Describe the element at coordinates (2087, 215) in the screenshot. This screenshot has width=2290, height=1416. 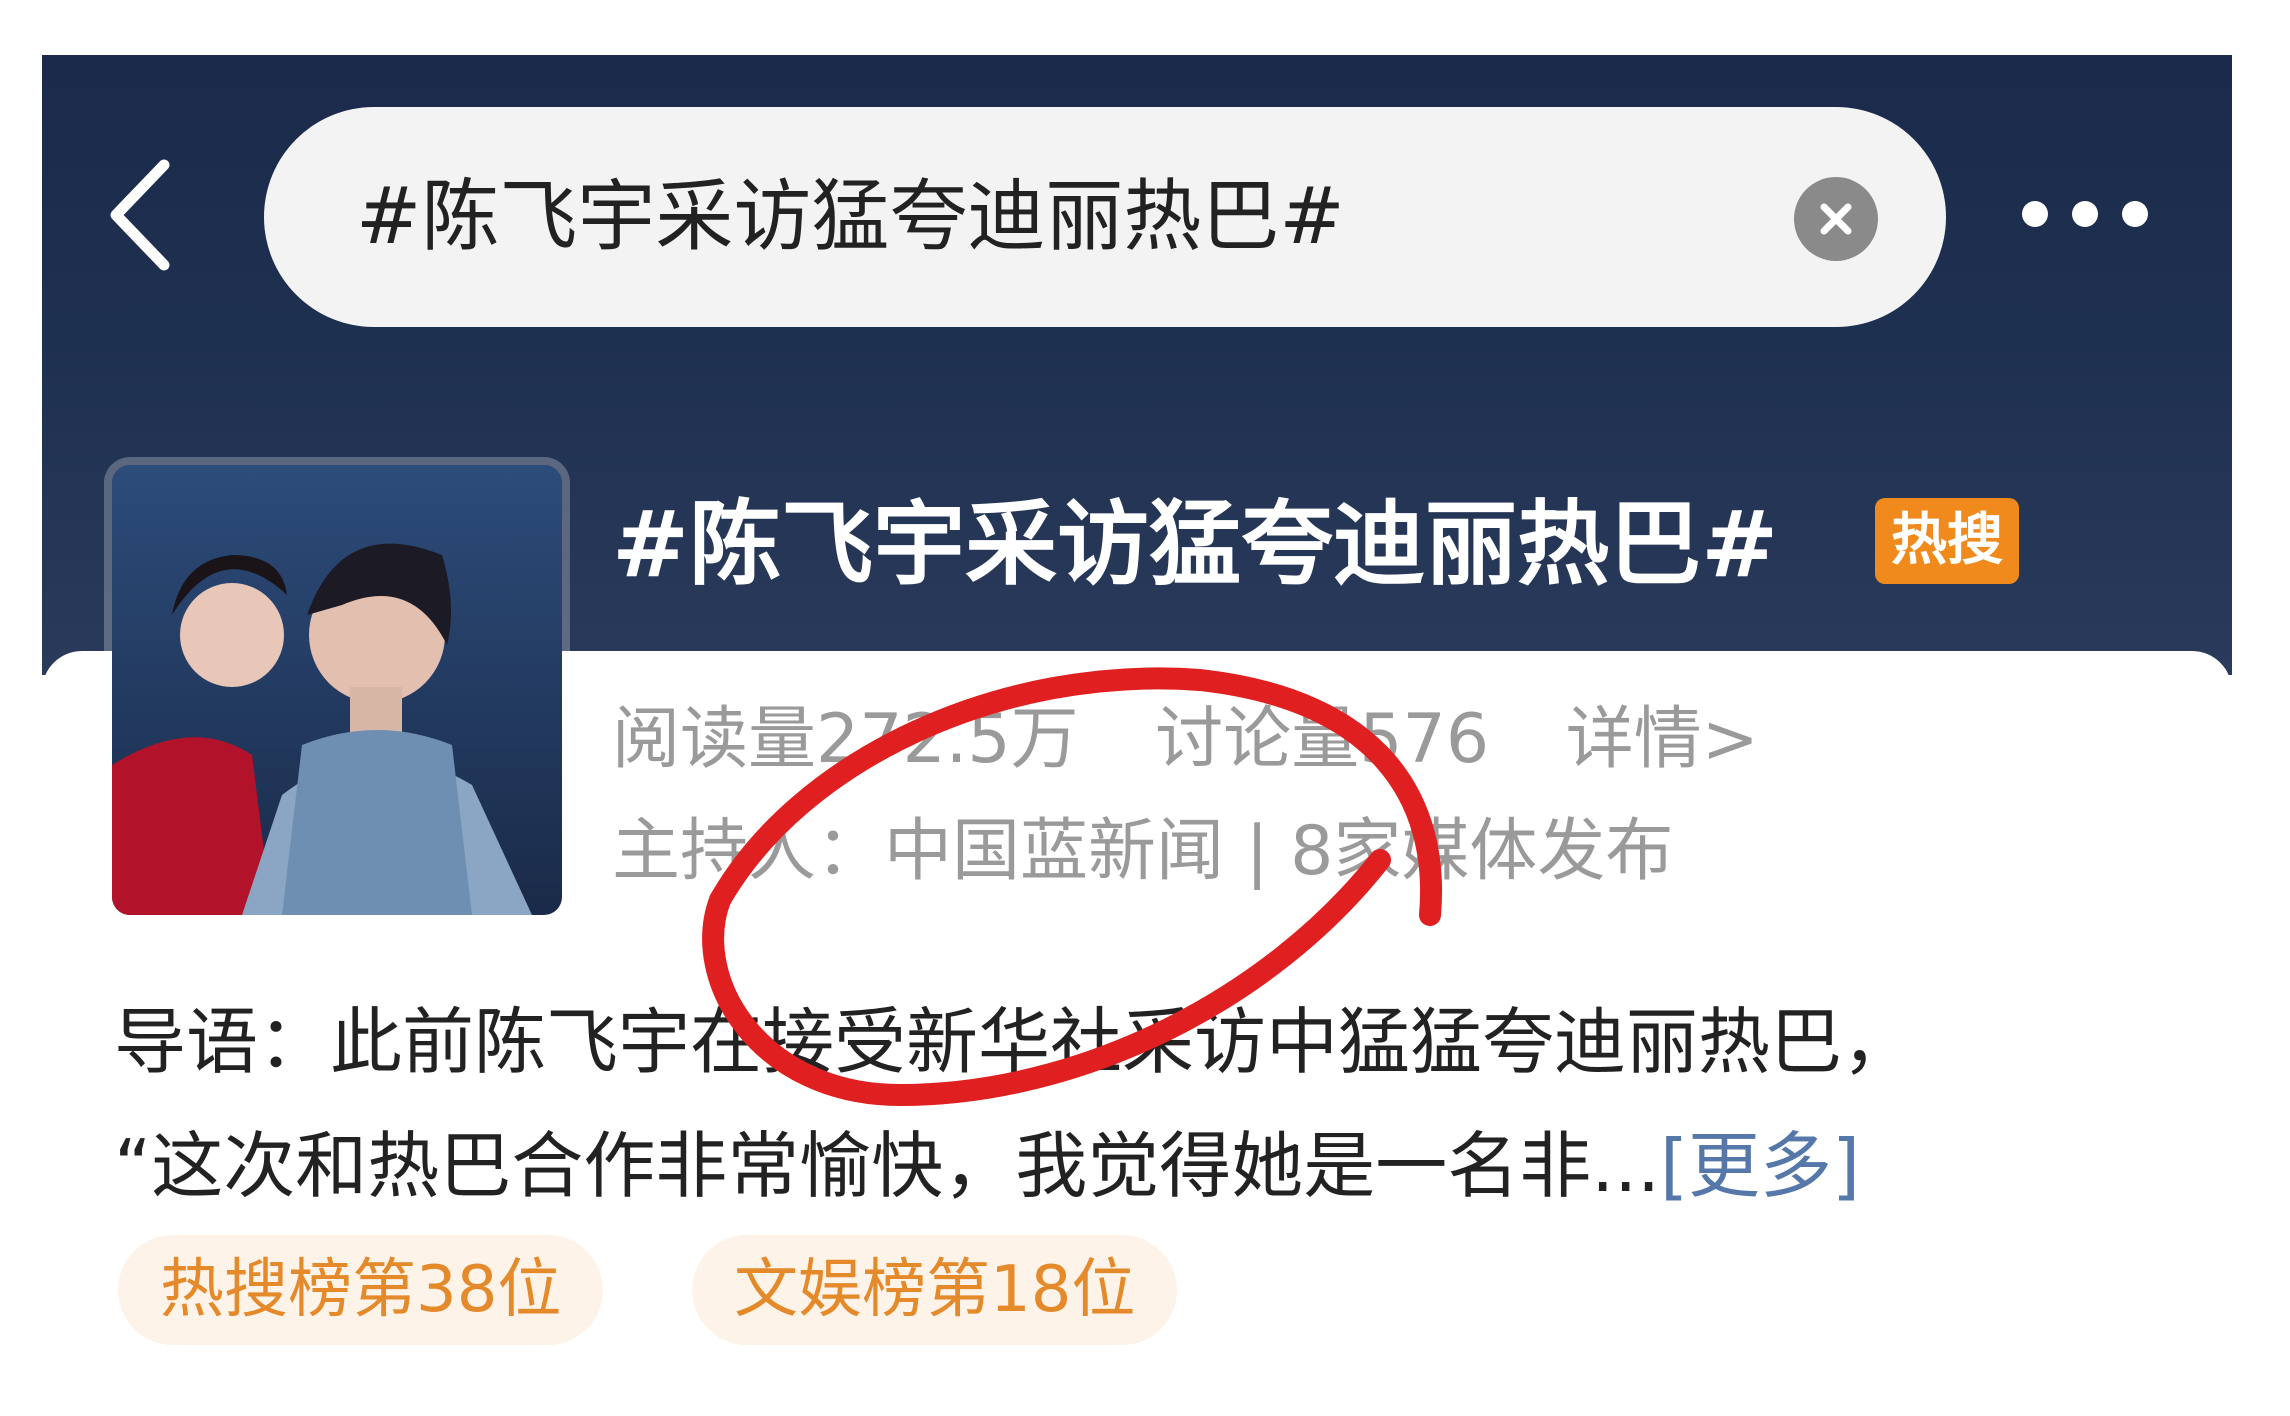
I see `more-dots-icon` at that location.